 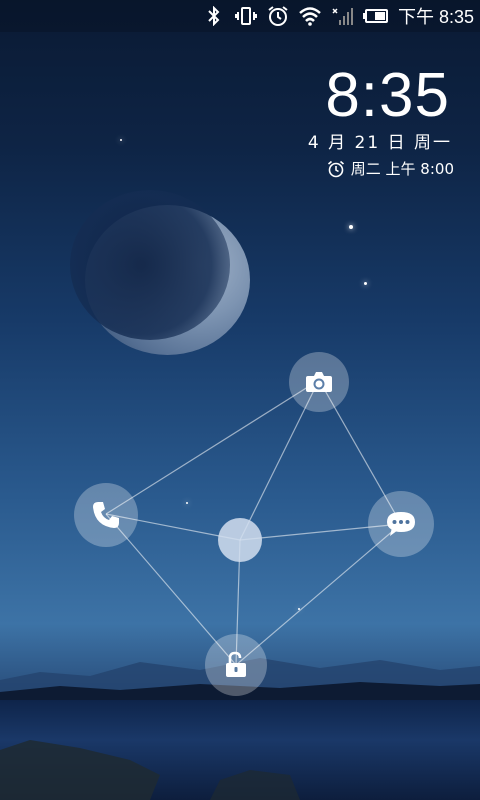 I want to click on message-icon, so click(x=401, y=524).